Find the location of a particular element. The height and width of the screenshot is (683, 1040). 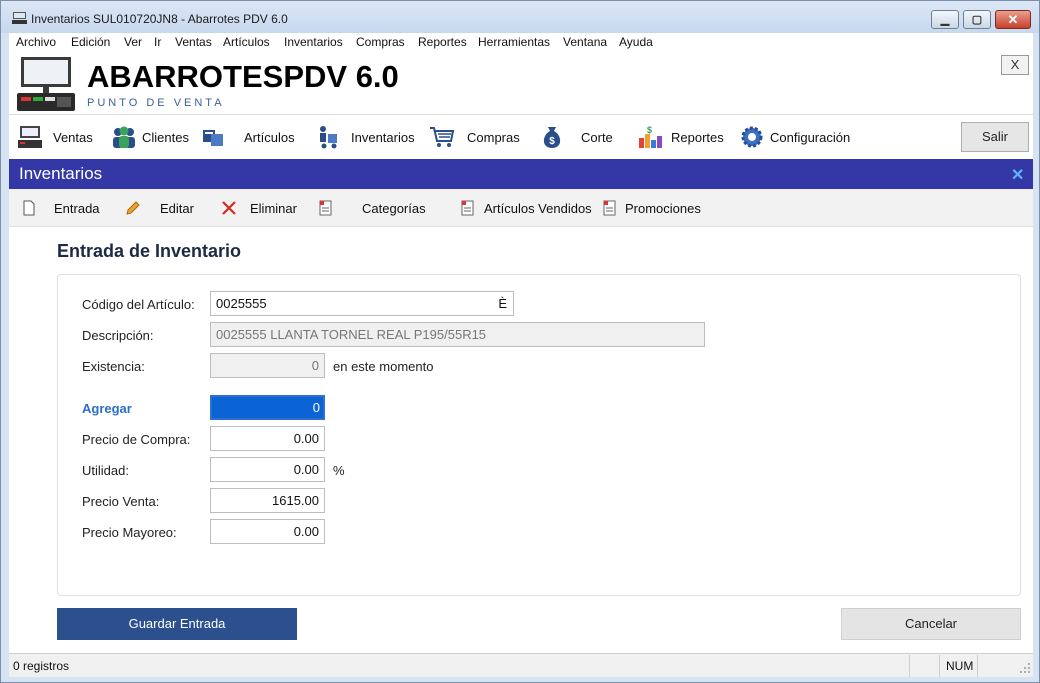

descripcion-field: 0025555 LLANTA TORNEL REAL P195/55R15 is located at coordinates (457, 334).